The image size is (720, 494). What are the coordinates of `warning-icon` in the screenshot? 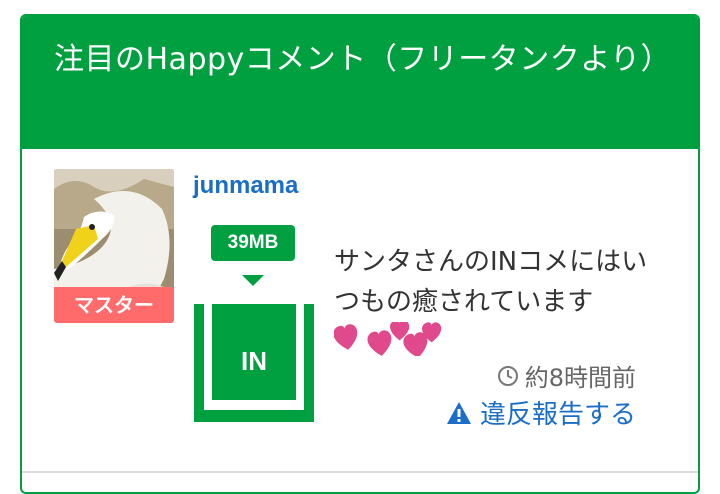 It's located at (458, 412).